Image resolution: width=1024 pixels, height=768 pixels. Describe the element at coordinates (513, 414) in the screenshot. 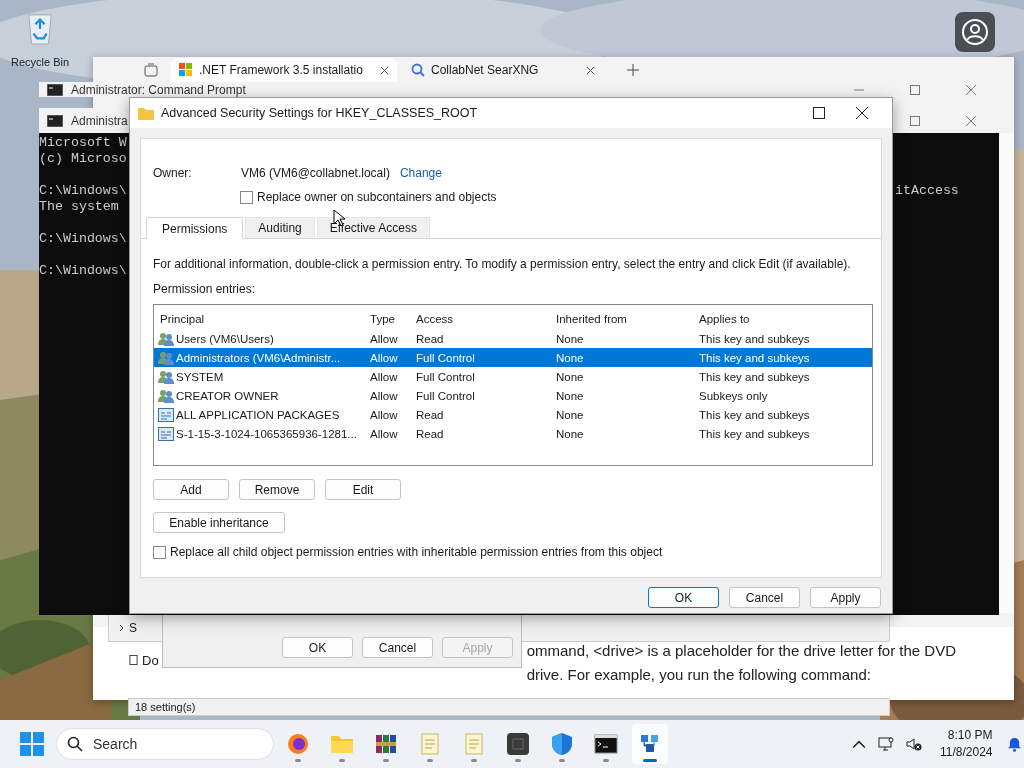

I see `table-row: ALL APPLICATION PACKAGES Allow Read None This key and subkeys` at that location.